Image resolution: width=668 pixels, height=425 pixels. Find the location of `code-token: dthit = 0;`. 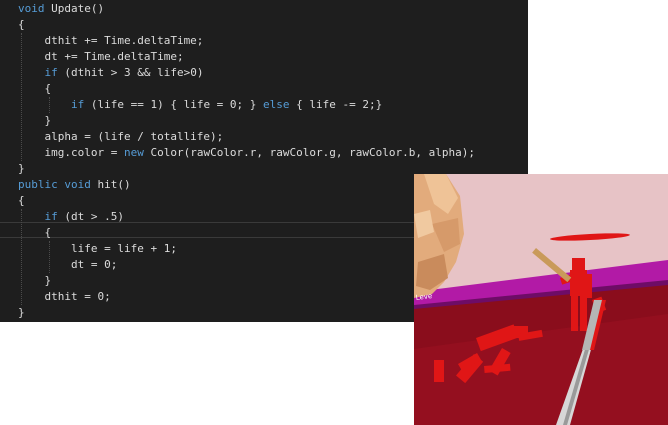

code-token: dthit = 0; is located at coordinates (64, 296).